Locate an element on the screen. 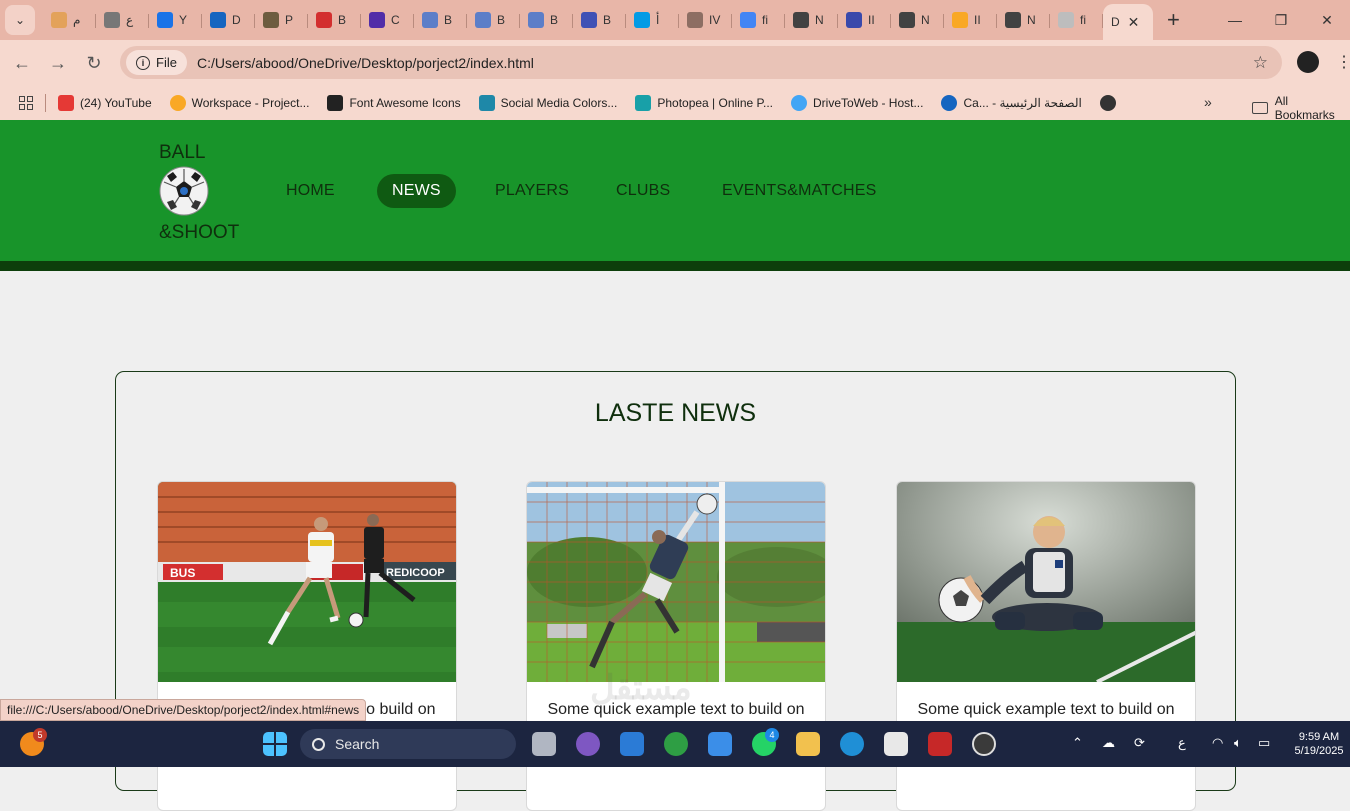 This screenshot has width=1350, height=811. player-dribbling-photo: BUS REDICOOP is located at coordinates (307, 582).